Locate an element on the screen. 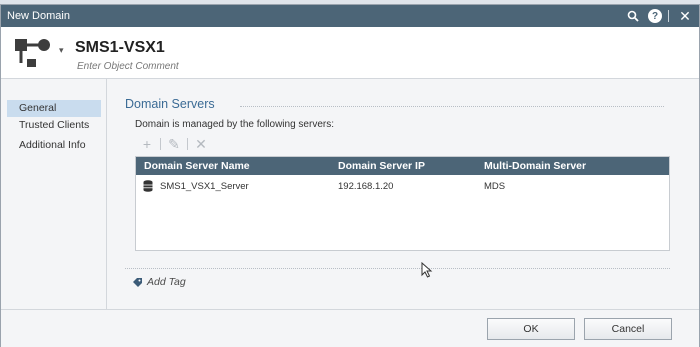 This screenshot has width=700, height=347. dialog-footer: OK Cancel is located at coordinates (350, 328).